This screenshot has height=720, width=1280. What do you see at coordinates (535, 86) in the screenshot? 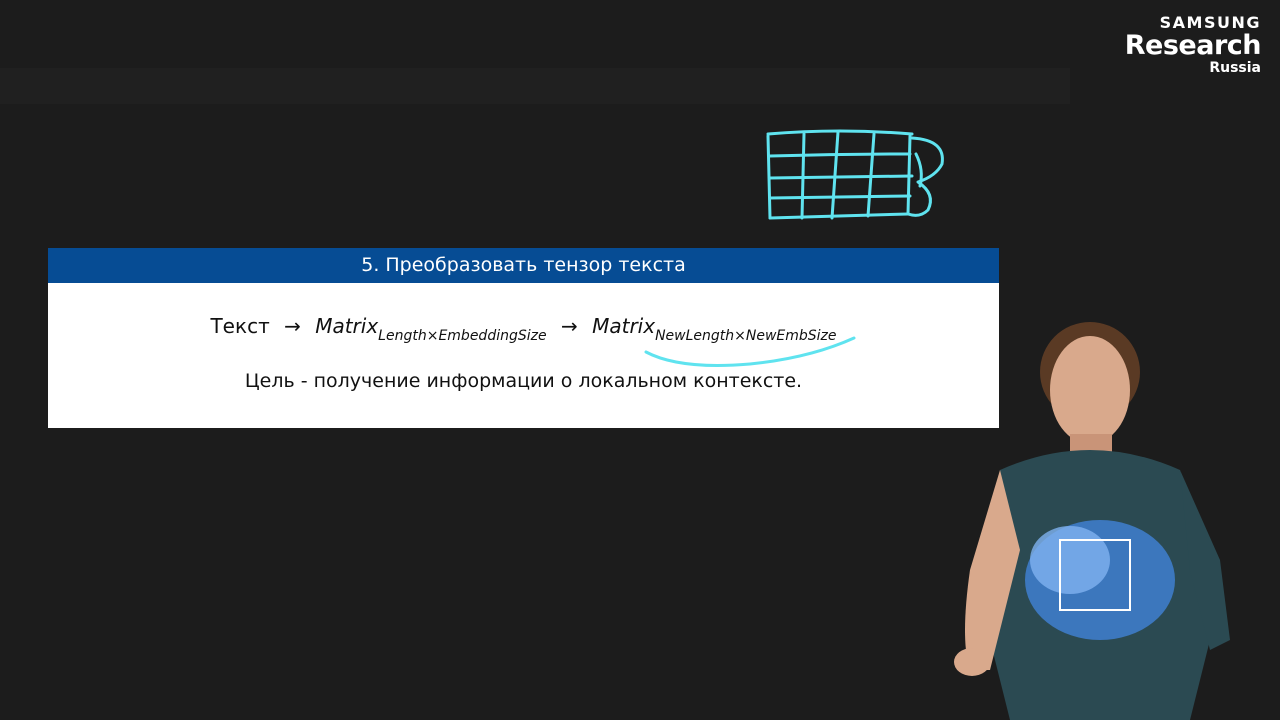
I see `faded-previous-line` at bounding box center [535, 86].